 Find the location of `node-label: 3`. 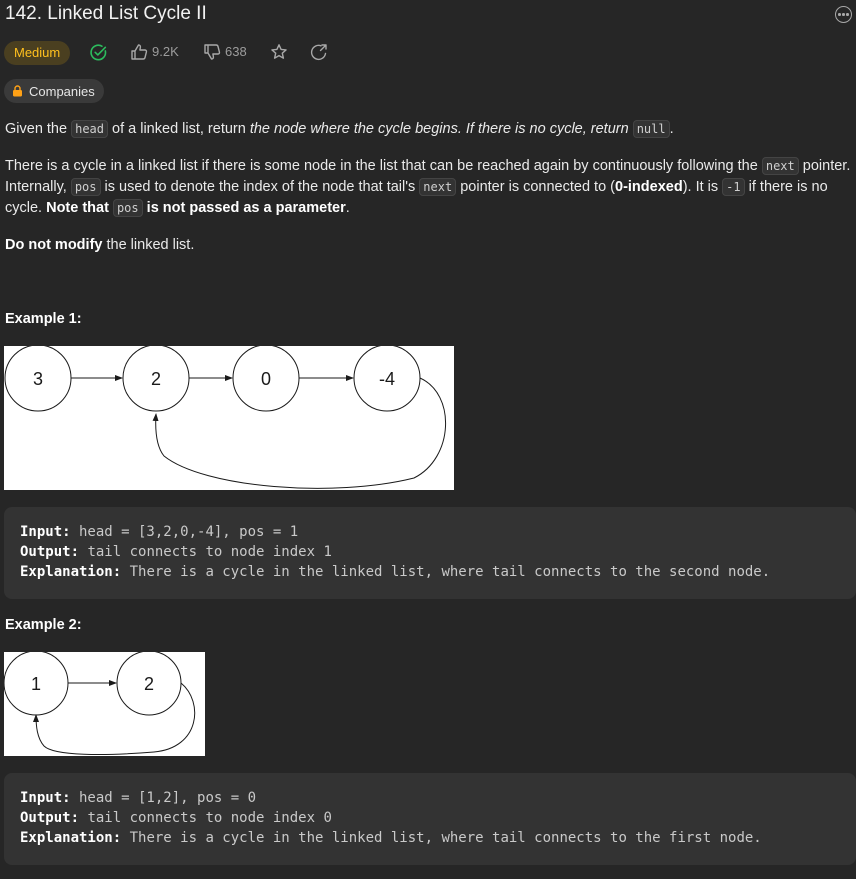

node-label: 3 is located at coordinates (38, 379).